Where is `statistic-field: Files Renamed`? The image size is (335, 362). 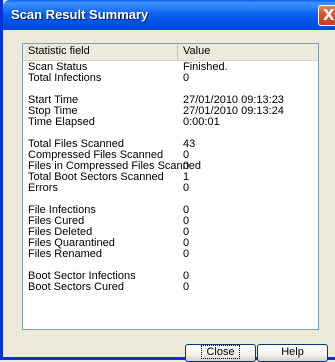 statistic-field: Files Renamed is located at coordinates (65, 254).